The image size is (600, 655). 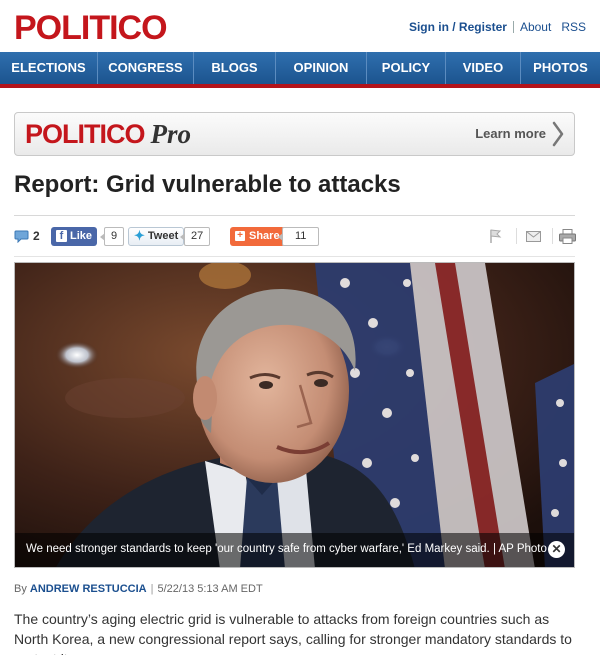 I want to click on tweet-button: ✦ Tweet, so click(x=156, y=236).